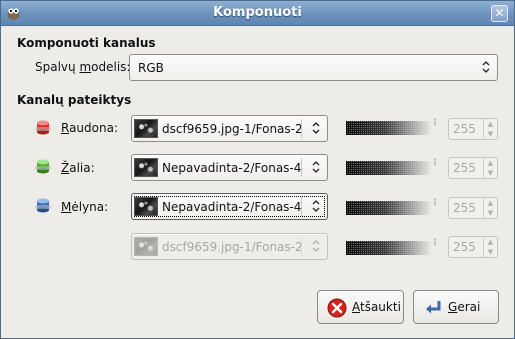 The height and width of the screenshot is (339, 515). What do you see at coordinates (464, 208) in the screenshot?
I see `blue-value: 255` at bounding box center [464, 208].